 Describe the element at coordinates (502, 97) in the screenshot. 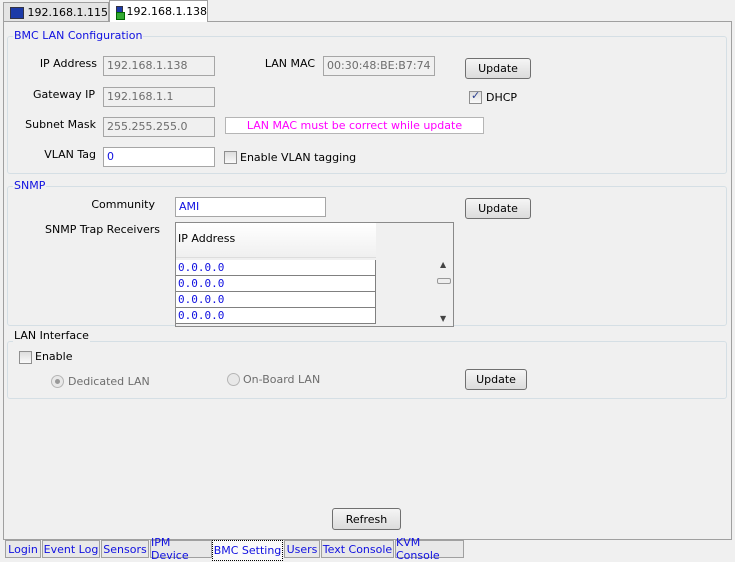

I see `dhcp-label: DHCP` at that location.